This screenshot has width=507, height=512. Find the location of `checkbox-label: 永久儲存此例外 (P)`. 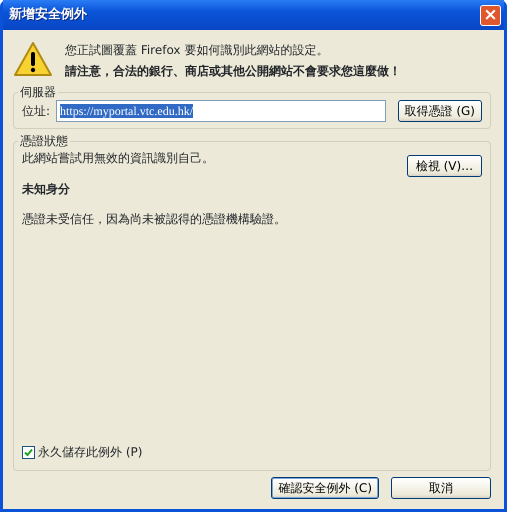

checkbox-label: 永久儲存此例外 (P) is located at coordinates (90, 452).